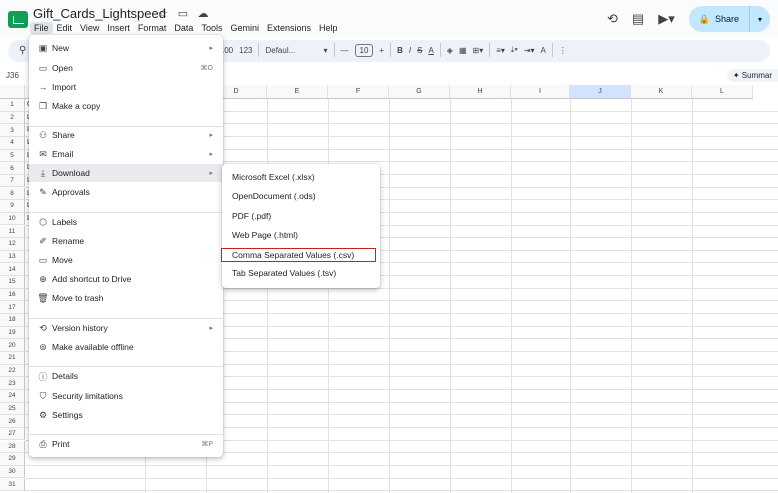 The height and width of the screenshot is (493, 778). Describe the element at coordinates (126, 241) in the screenshot. I see `file-menu-item-rename: ✐ Rename` at that location.